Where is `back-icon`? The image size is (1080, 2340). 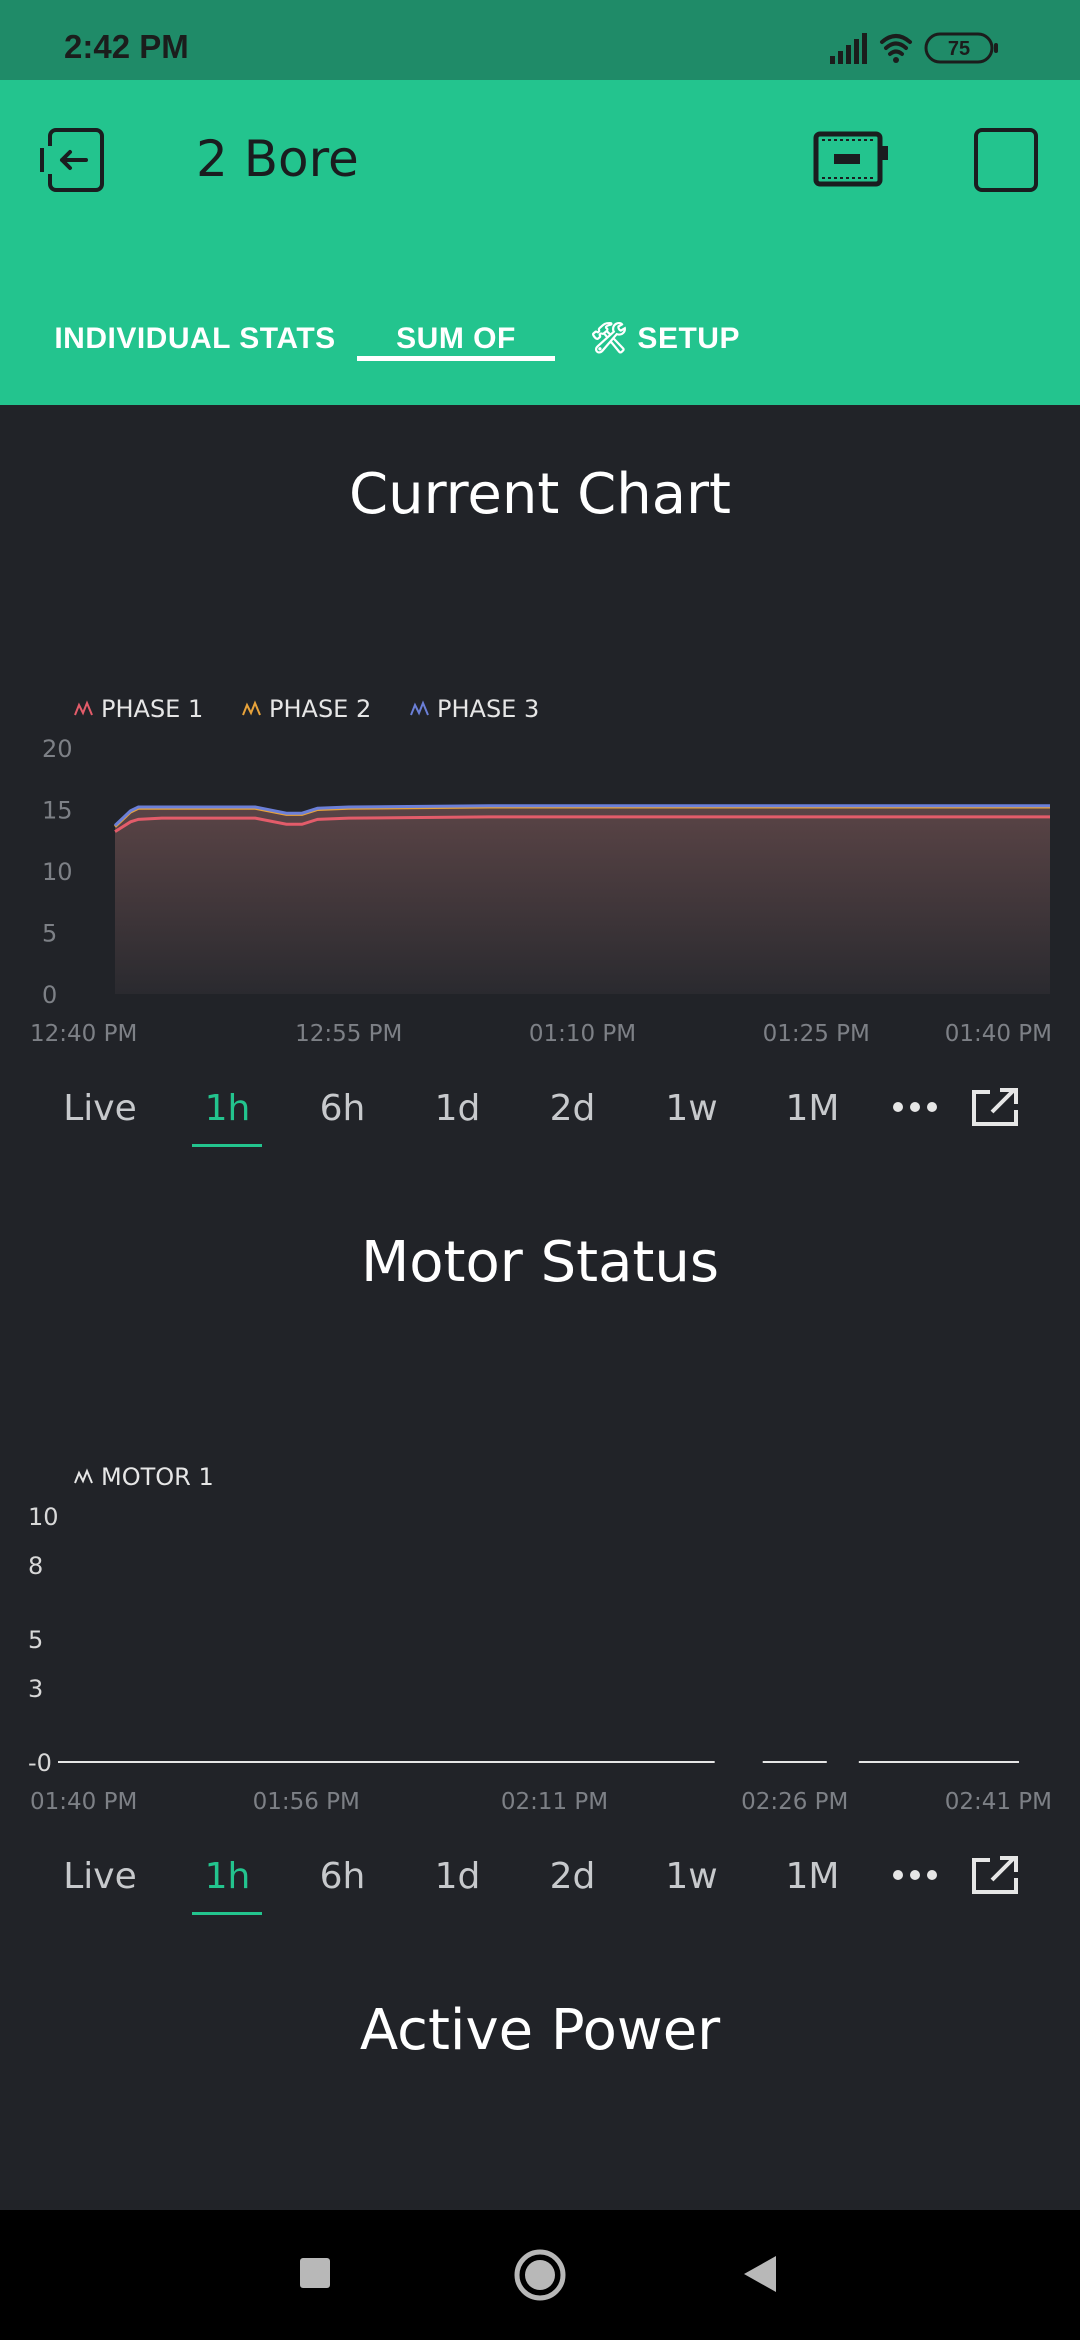 back-icon is located at coordinates (76, 160).